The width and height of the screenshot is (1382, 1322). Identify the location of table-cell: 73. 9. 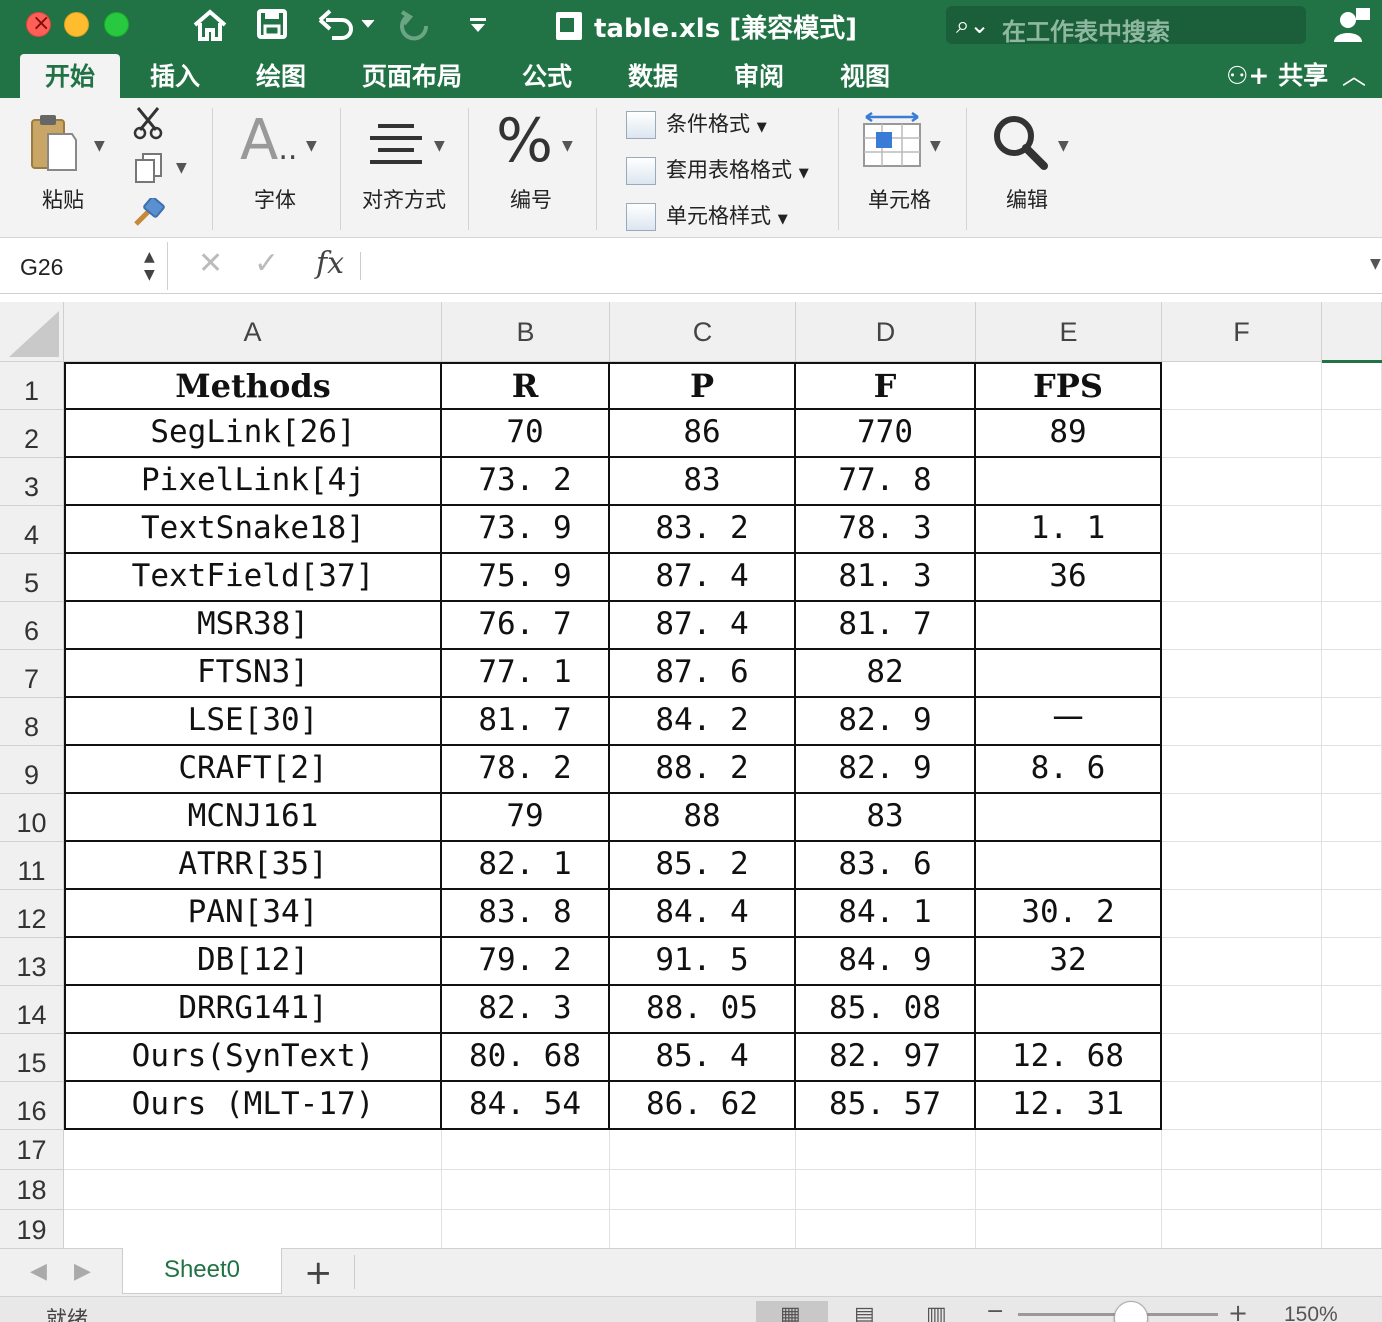
(526, 530).